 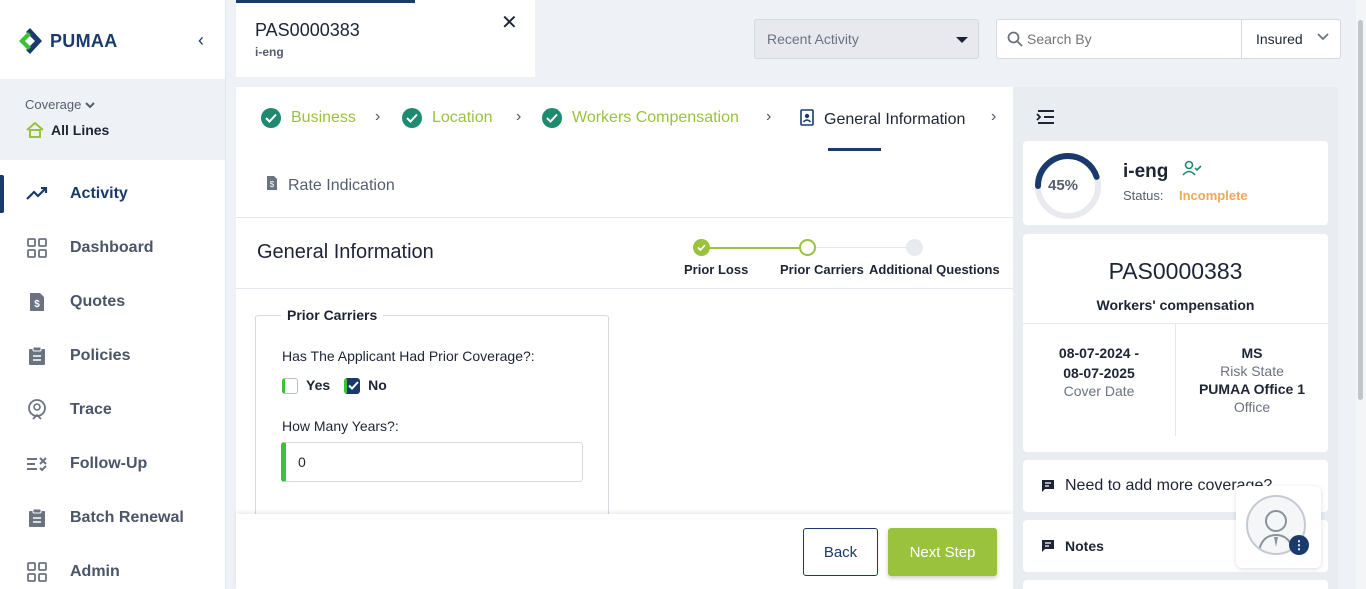 What do you see at coordinates (308, 118) in the screenshot?
I see `step-business: Business` at bounding box center [308, 118].